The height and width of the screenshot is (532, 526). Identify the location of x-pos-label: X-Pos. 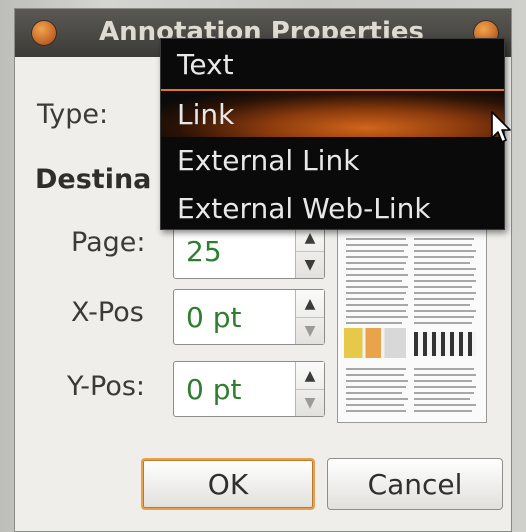
(107, 312).